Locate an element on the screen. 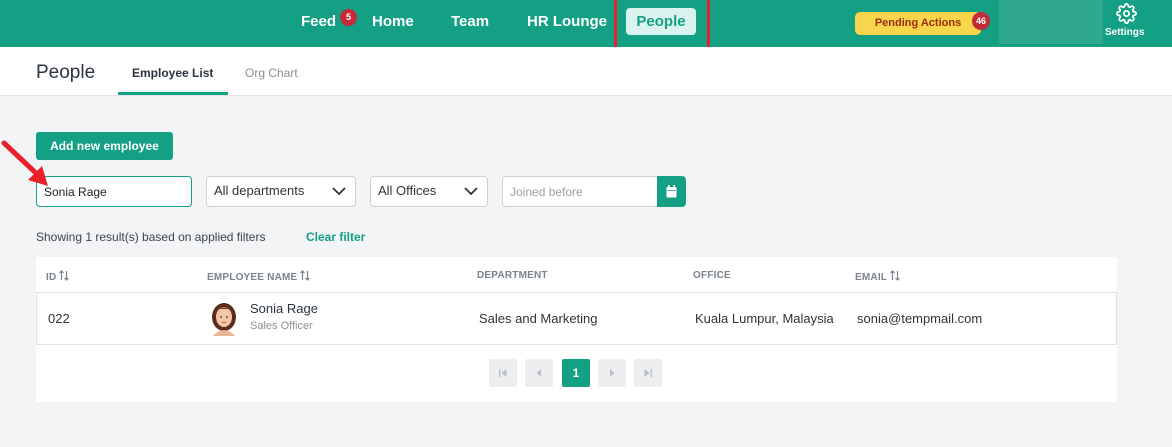 This screenshot has height=447, width=1172. page-title: People is located at coordinates (66, 72).